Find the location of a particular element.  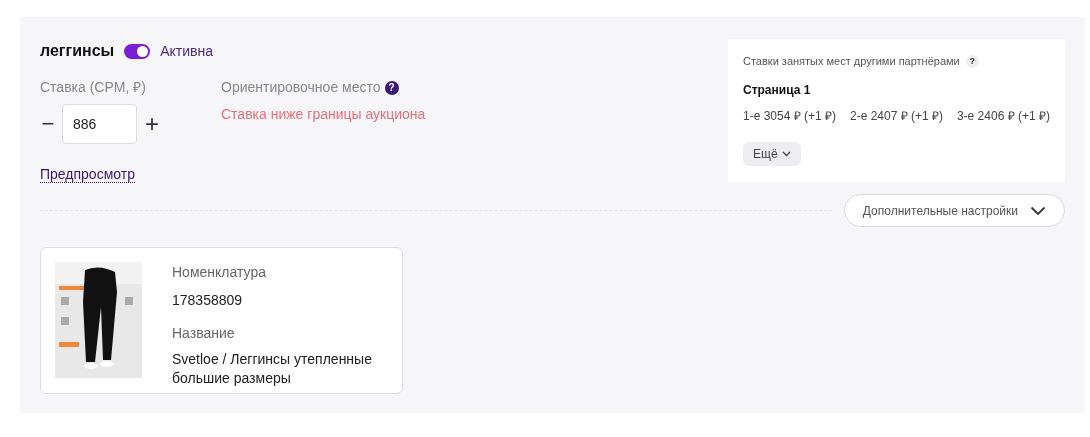

sku-value: 178358809 is located at coordinates (208, 300).